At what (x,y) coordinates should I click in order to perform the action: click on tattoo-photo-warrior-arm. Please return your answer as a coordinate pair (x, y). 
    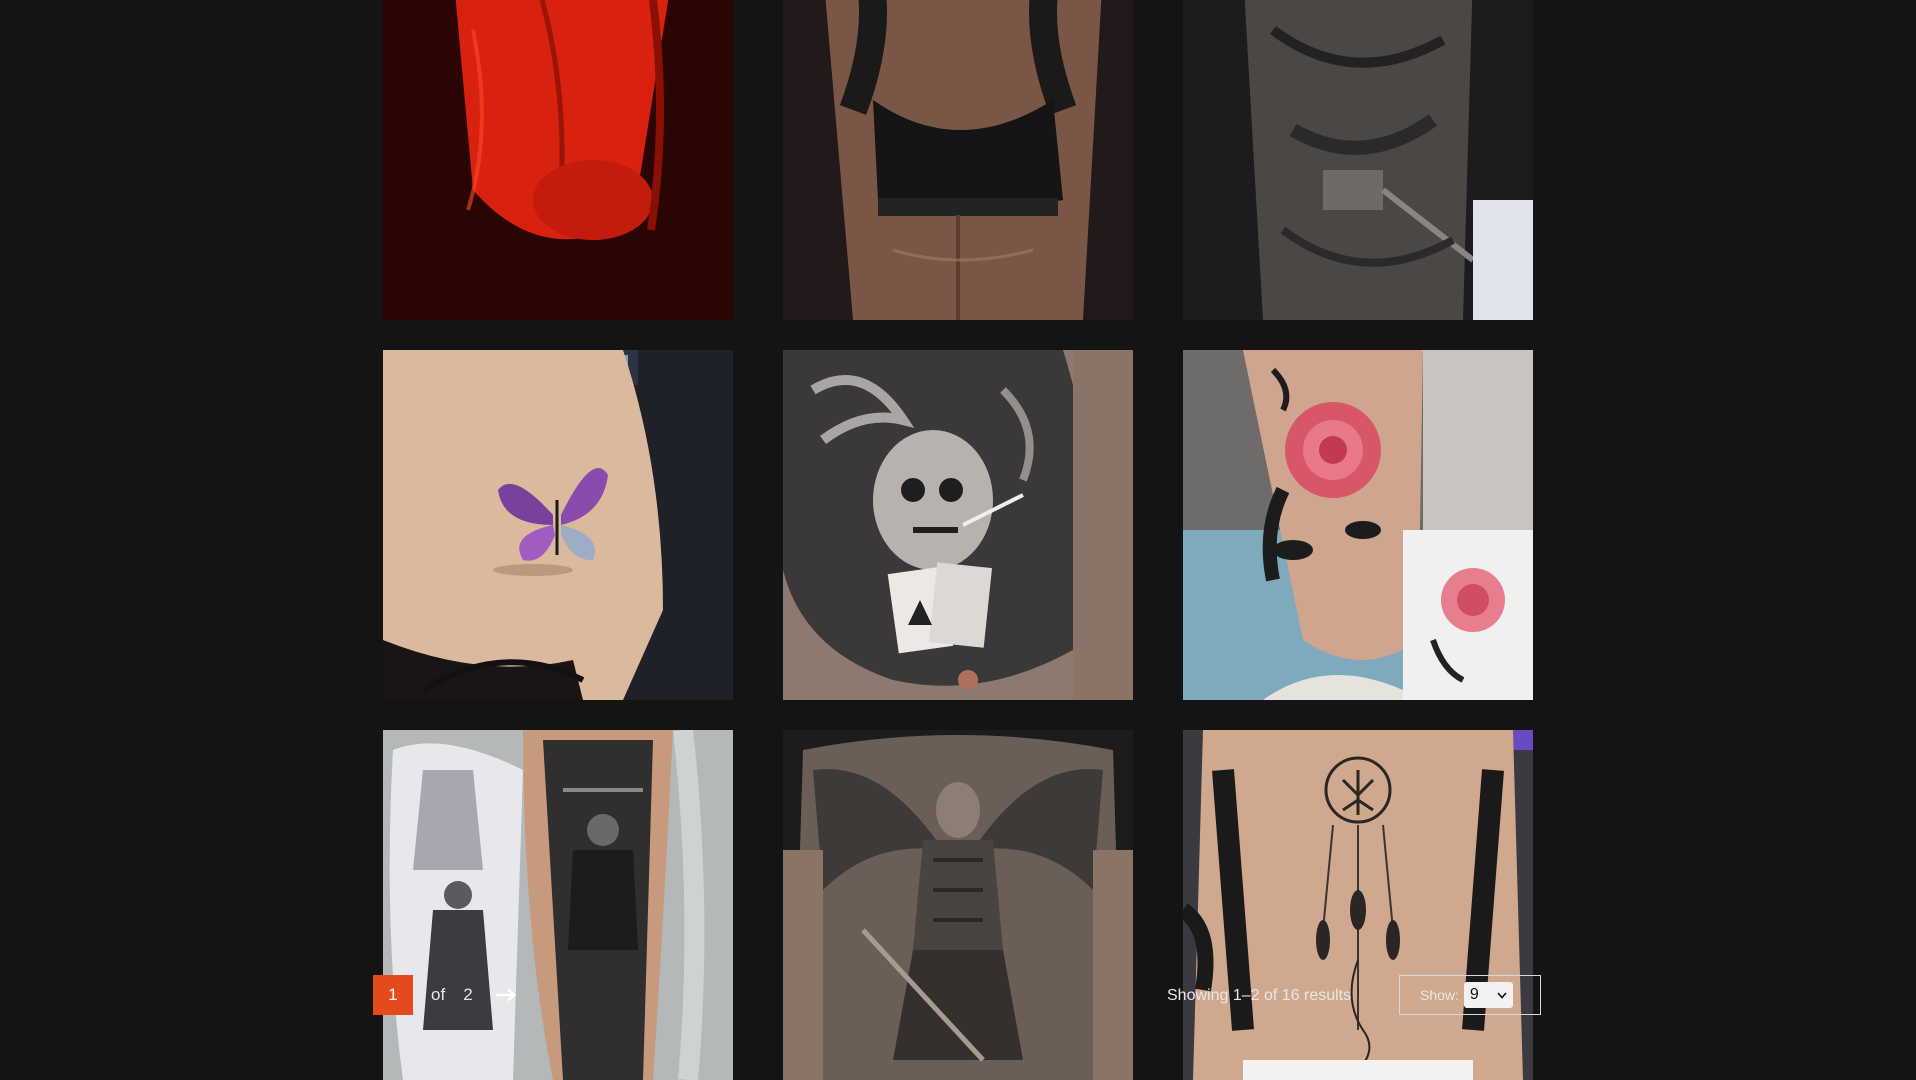
    Looking at the image, I should click on (1358, 160).